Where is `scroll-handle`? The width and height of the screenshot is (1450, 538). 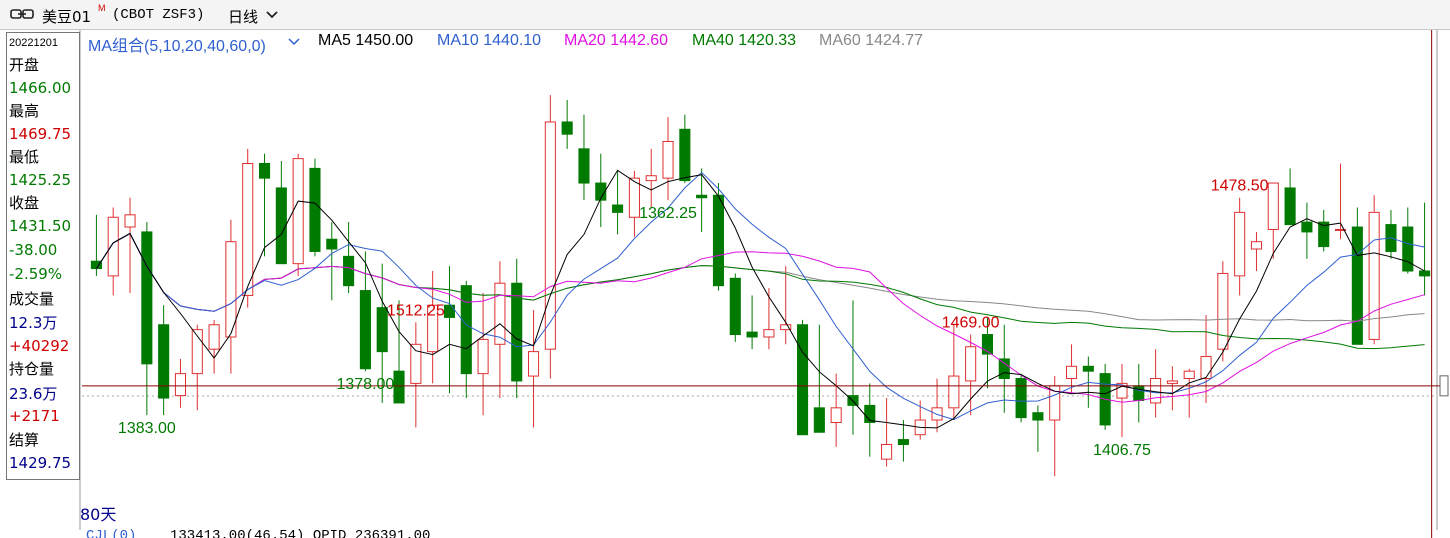 scroll-handle is located at coordinates (1444, 386).